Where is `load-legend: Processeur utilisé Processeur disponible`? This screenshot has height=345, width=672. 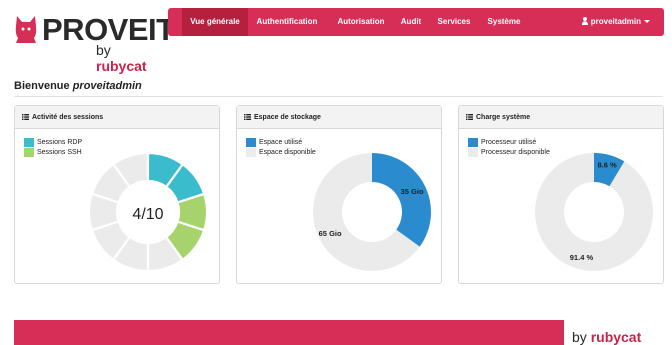
load-legend: Processeur utilisé Processeur disponible is located at coordinates (509, 148).